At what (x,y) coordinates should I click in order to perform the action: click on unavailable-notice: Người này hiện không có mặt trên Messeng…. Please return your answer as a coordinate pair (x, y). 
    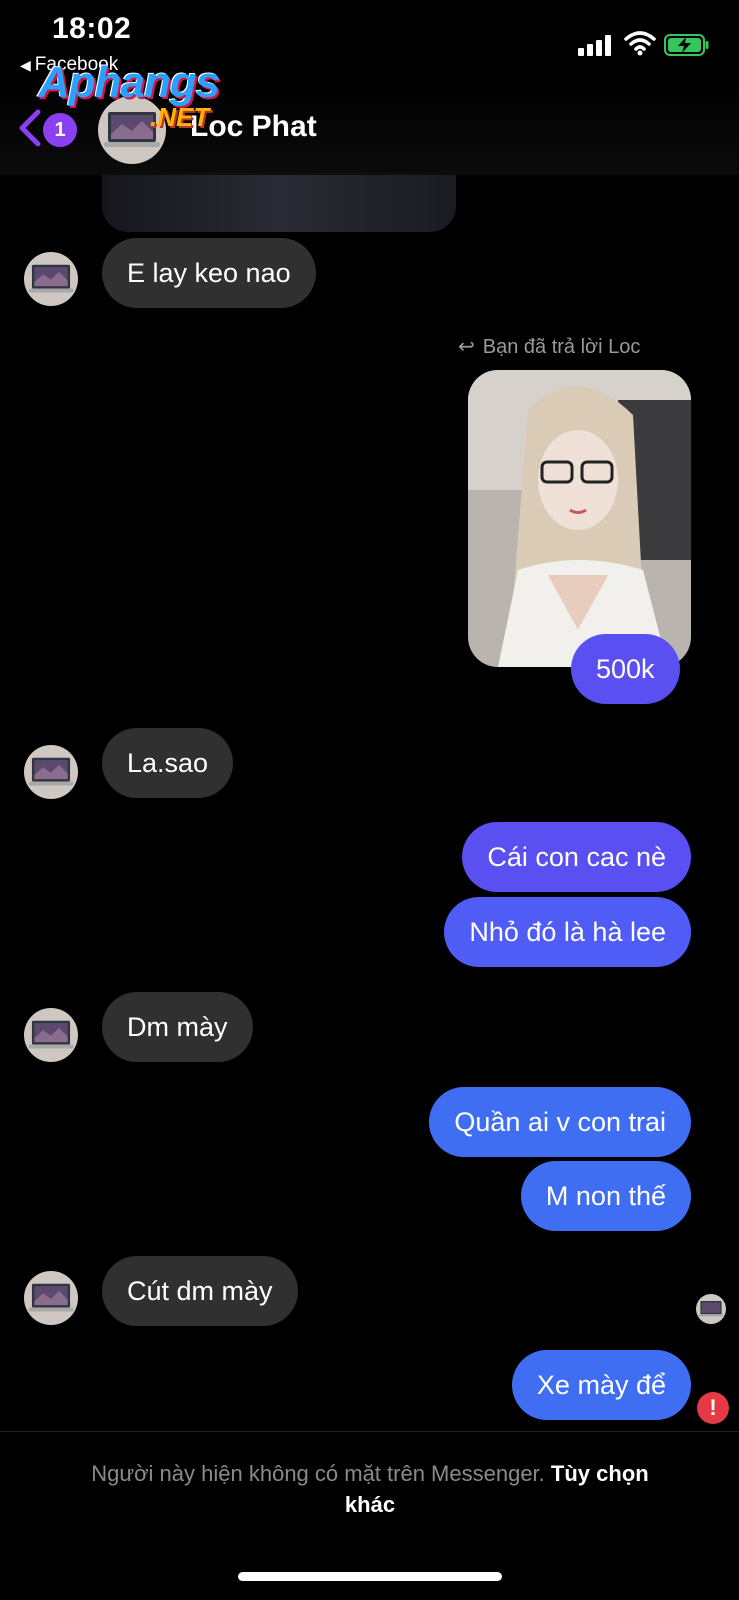
    Looking at the image, I should click on (370, 1489).